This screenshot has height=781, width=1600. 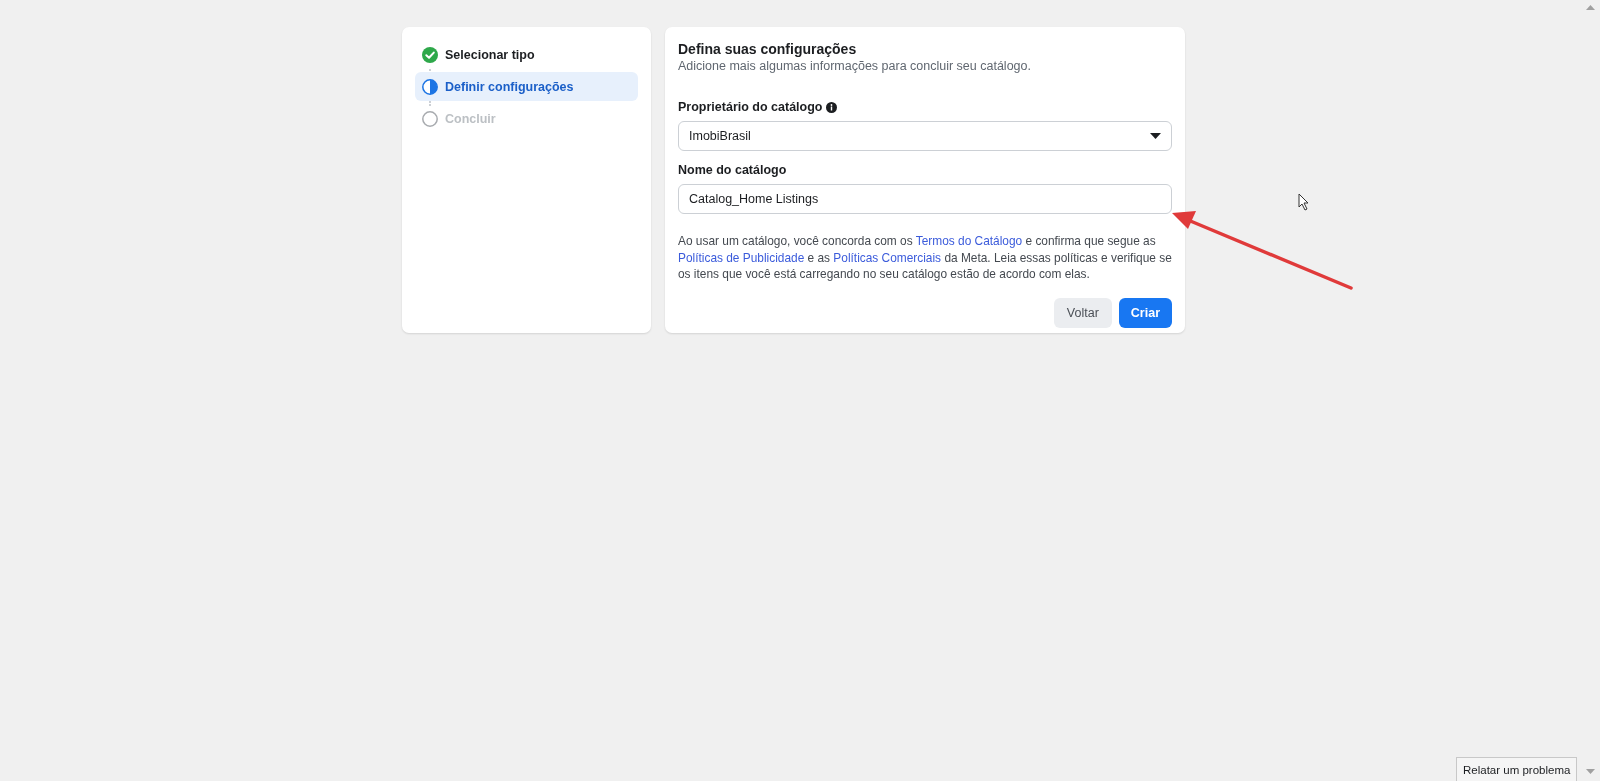 What do you see at coordinates (741, 257) in the screenshot?
I see `terms-link: Políticas de Publicidade` at bounding box center [741, 257].